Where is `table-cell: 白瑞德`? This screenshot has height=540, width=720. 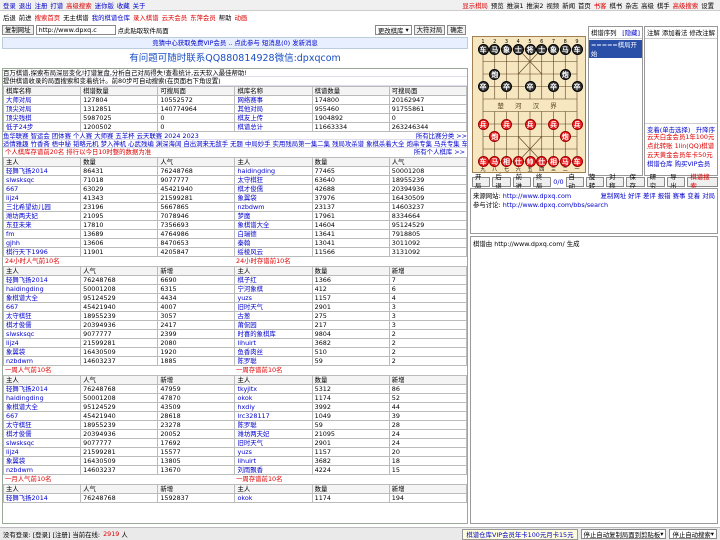 table-cell: 白瑞德 is located at coordinates (273, 234).